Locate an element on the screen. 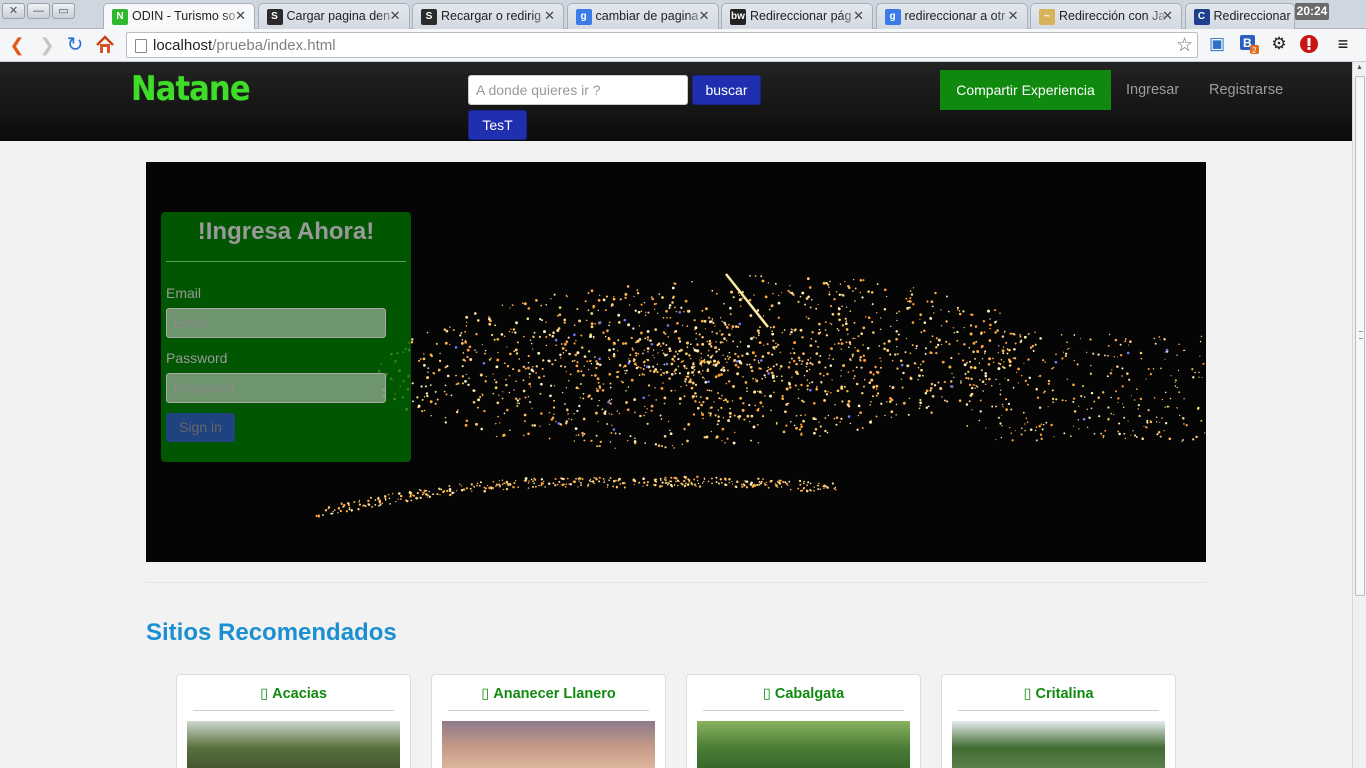  browser-tab: g cambiar de pagina ✕ is located at coordinates (642, 16).